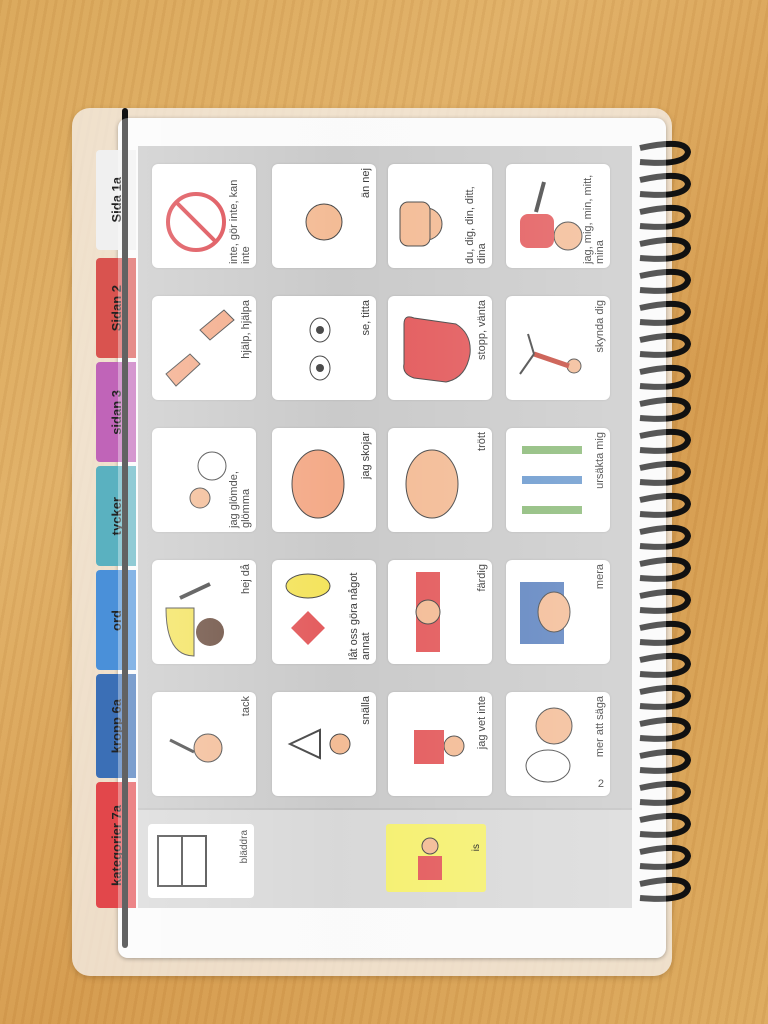  I want to click on symbol-tack: tack, so click(204, 744).